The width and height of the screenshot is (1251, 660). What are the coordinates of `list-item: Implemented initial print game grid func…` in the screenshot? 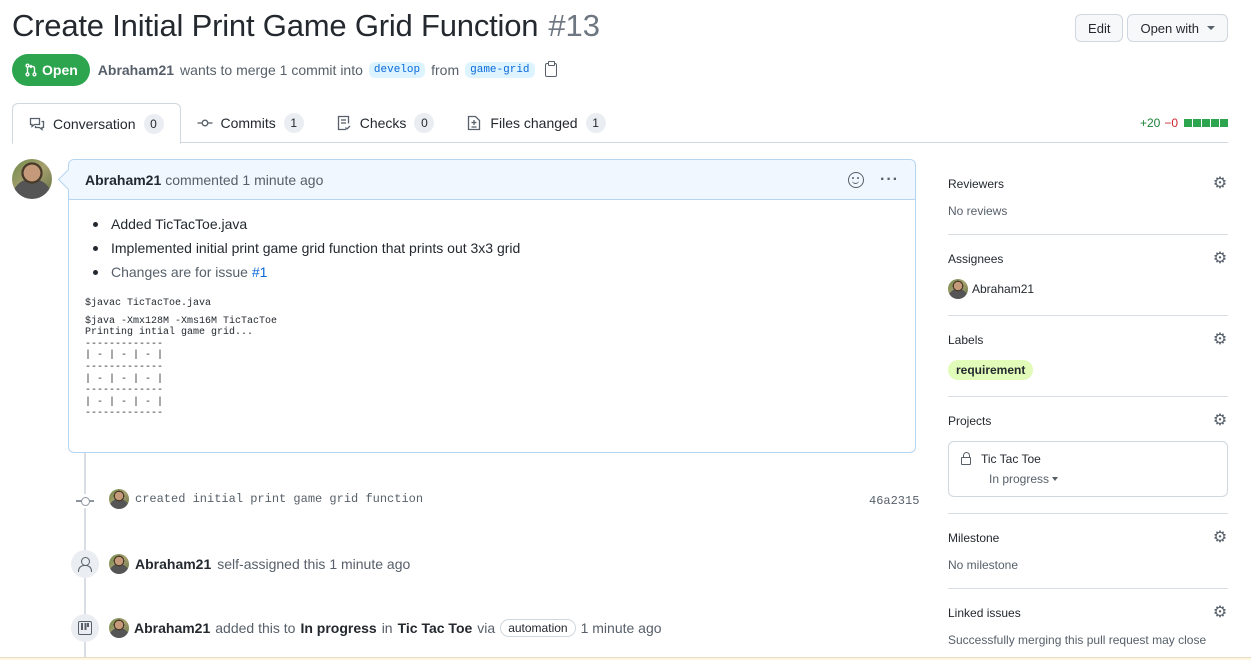 It's located at (496, 248).